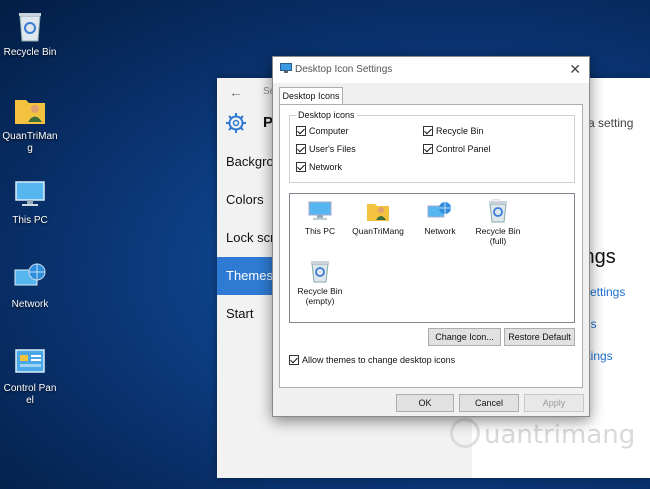 This screenshot has width=650, height=489. I want to click on checkbox-computer: Computer, so click(322, 131).